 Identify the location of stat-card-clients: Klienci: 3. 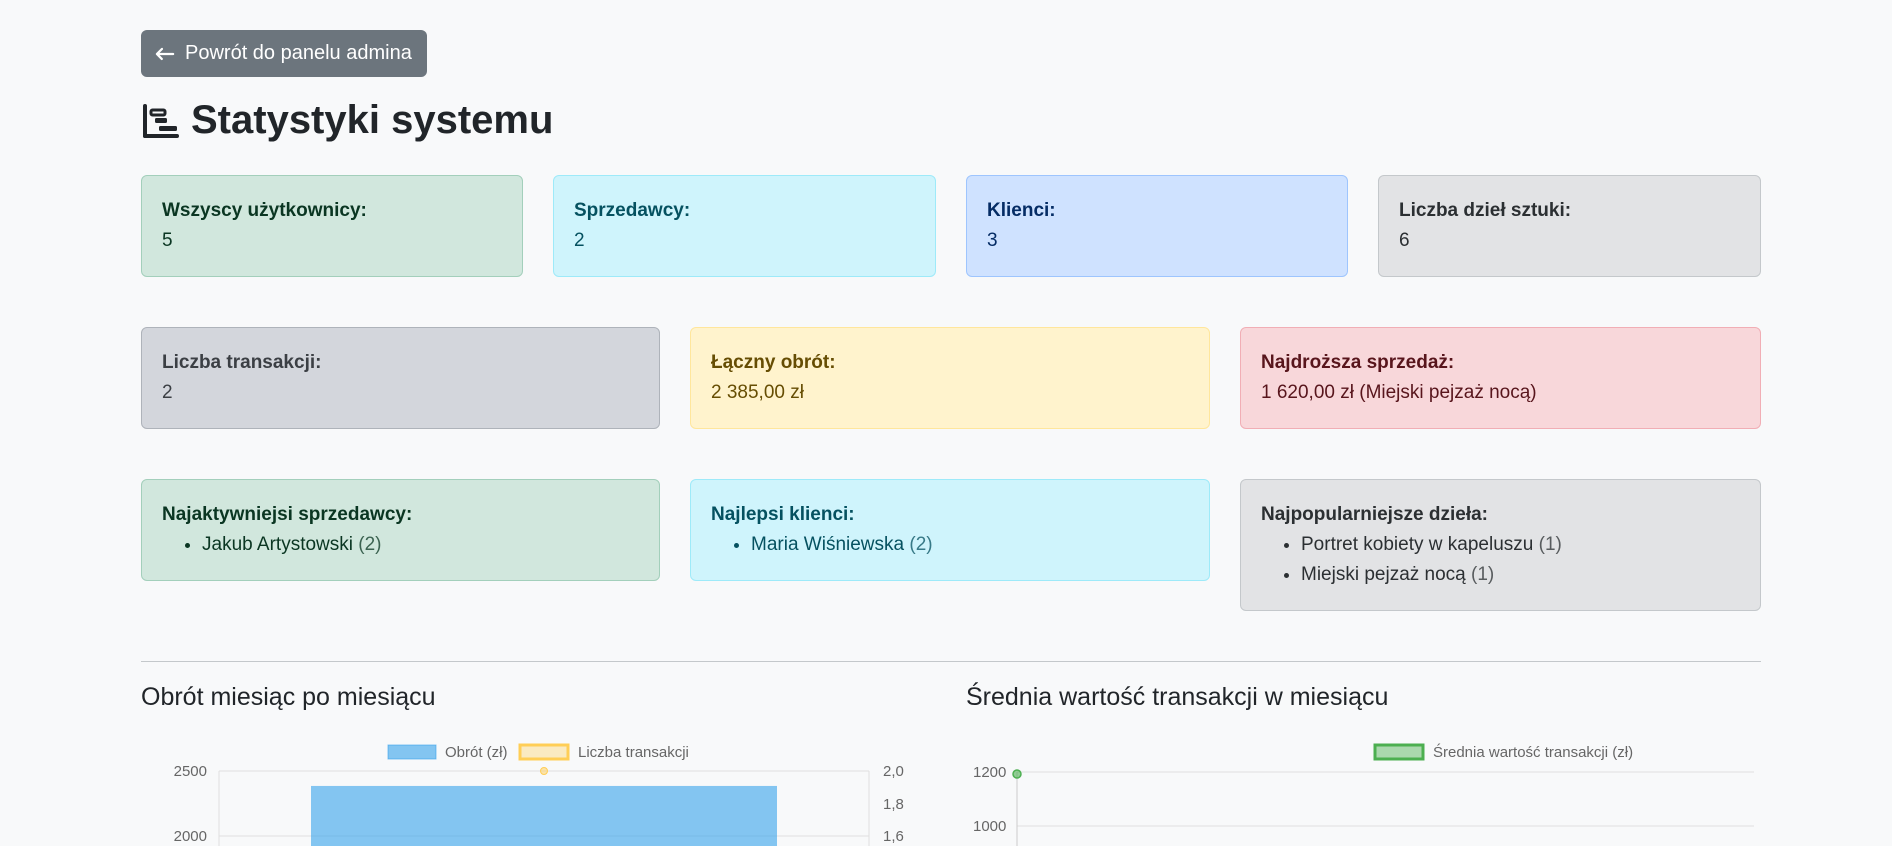
(1157, 226).